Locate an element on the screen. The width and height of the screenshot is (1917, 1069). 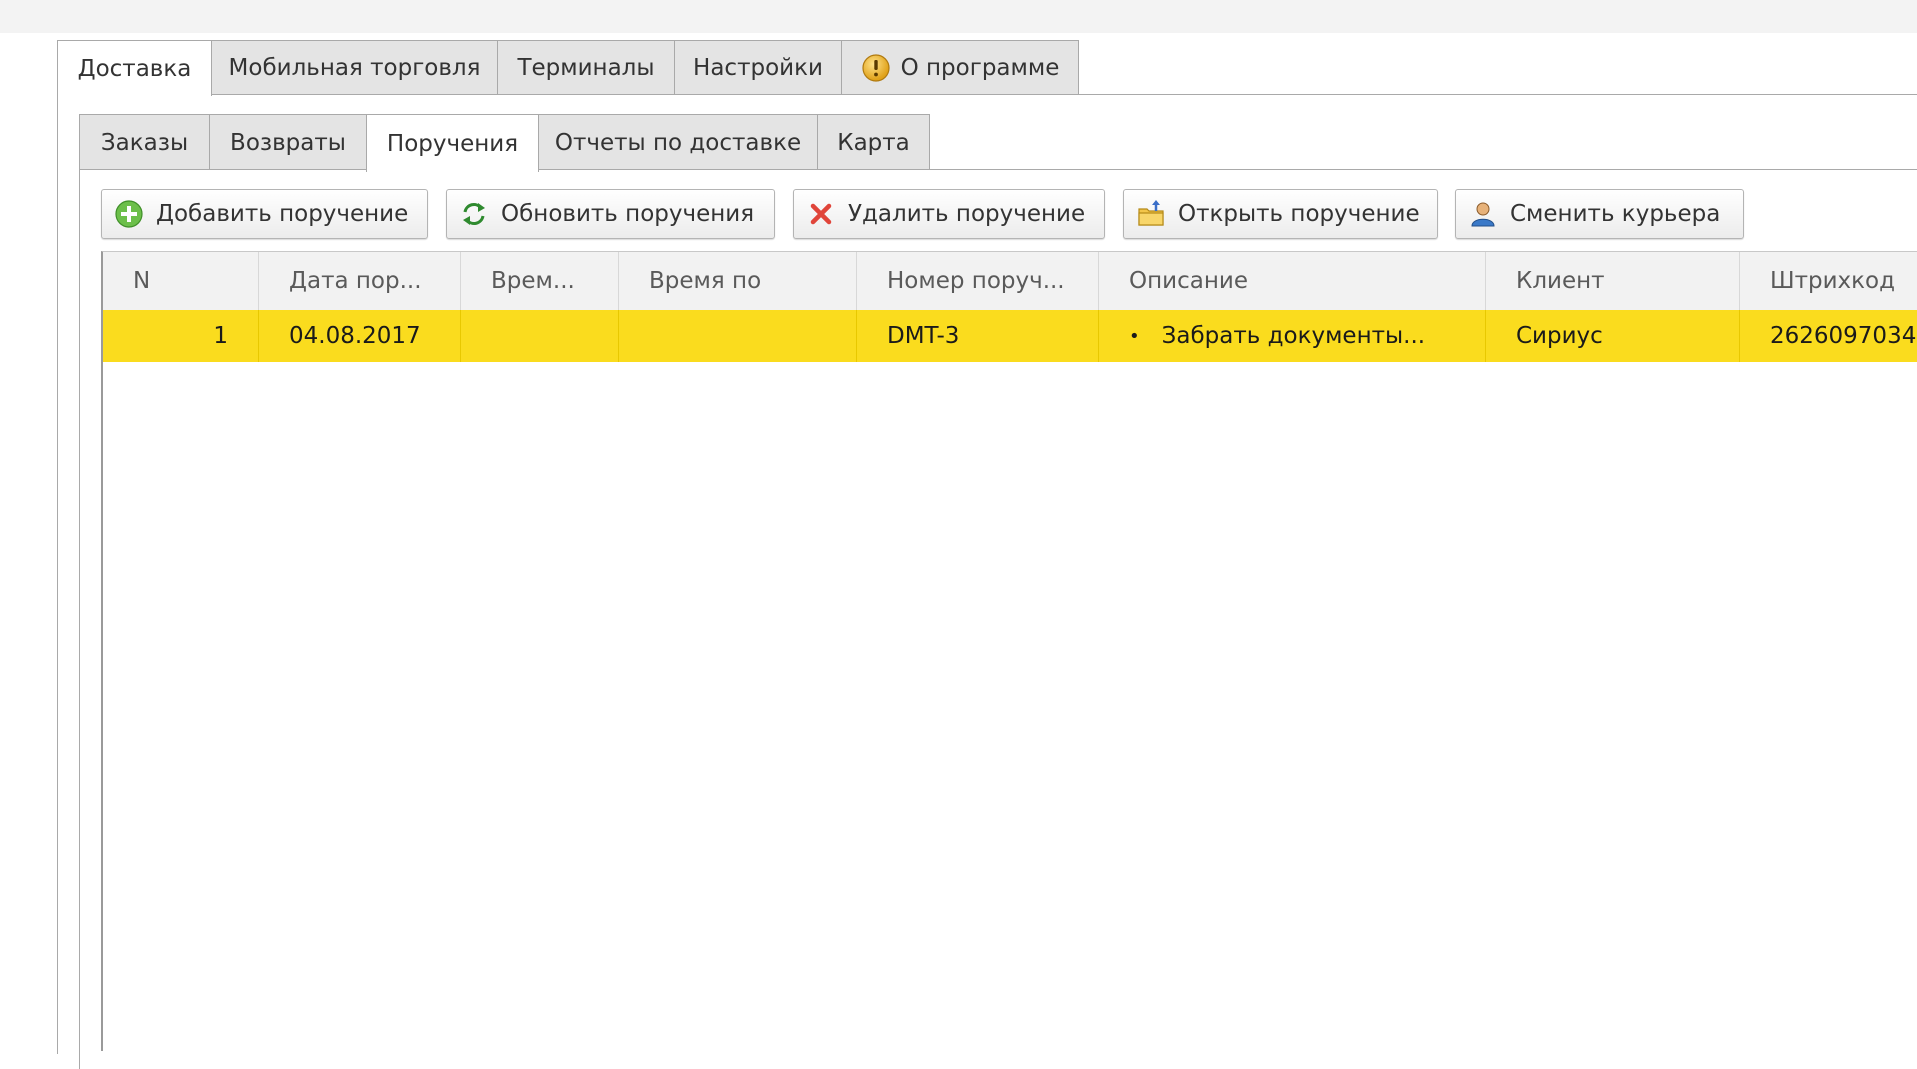
cell-number: DMT-3 is located at coordinates (978, 336).